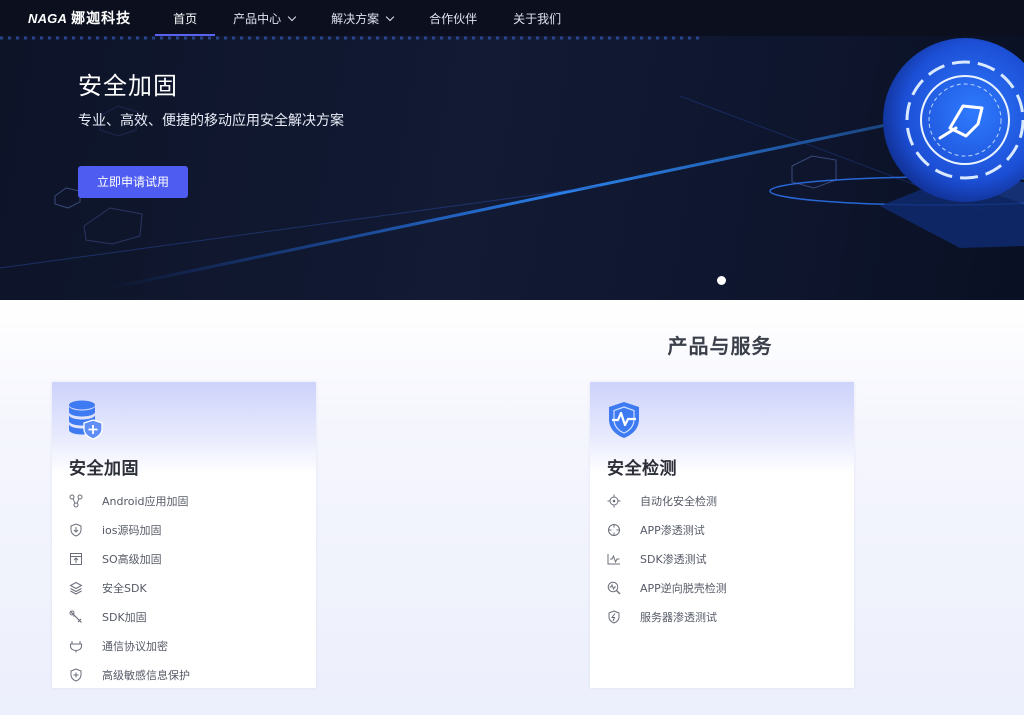 This screenshot has height=715, width=1024. What do you see at coordinates (146, 675) in the screenshot?
I see `list-item-label: 高级敏感信息保护` at bounding box center [146, 675].